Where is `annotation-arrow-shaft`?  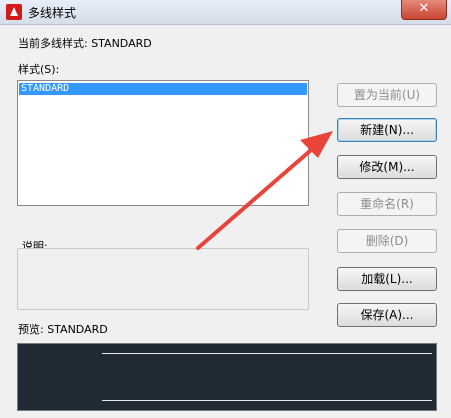 annotation-arrow-shaft is located at coordinates (258, 196).